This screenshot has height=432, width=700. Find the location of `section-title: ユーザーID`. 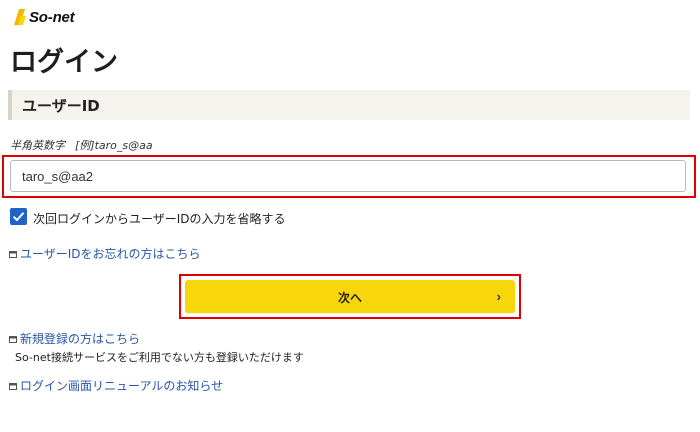

section-title: ユーザーID is located at coordinates (61, 106).